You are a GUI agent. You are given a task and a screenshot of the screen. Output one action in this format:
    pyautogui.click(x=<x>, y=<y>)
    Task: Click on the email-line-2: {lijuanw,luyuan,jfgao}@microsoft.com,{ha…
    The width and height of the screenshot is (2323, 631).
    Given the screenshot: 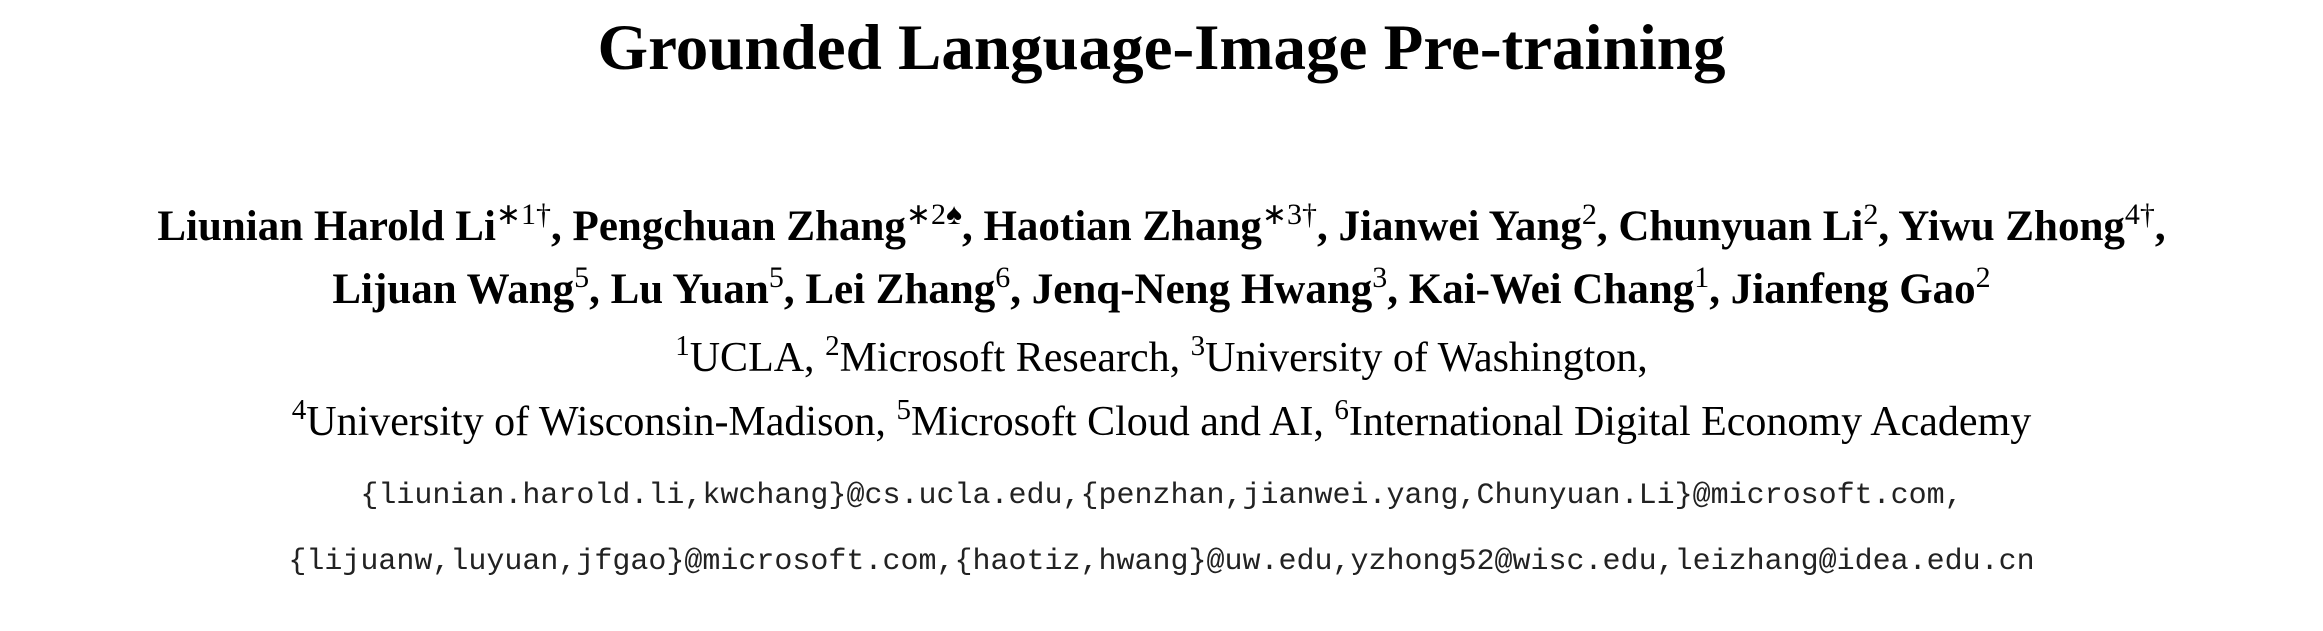 What is the action you would take?
    pyautogui.click(x=1161, y=562)
    